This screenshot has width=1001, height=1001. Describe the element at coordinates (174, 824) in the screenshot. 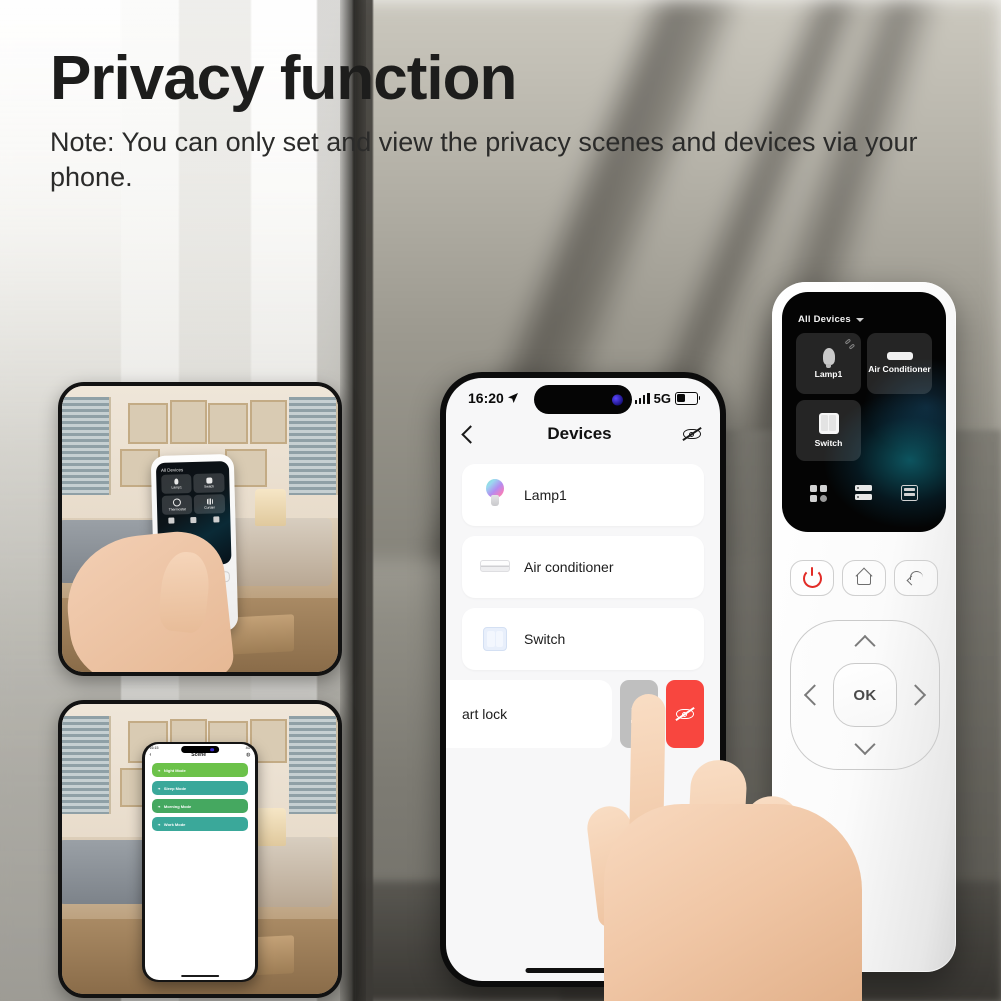

I see `scene-label: Work Mode` at that location.